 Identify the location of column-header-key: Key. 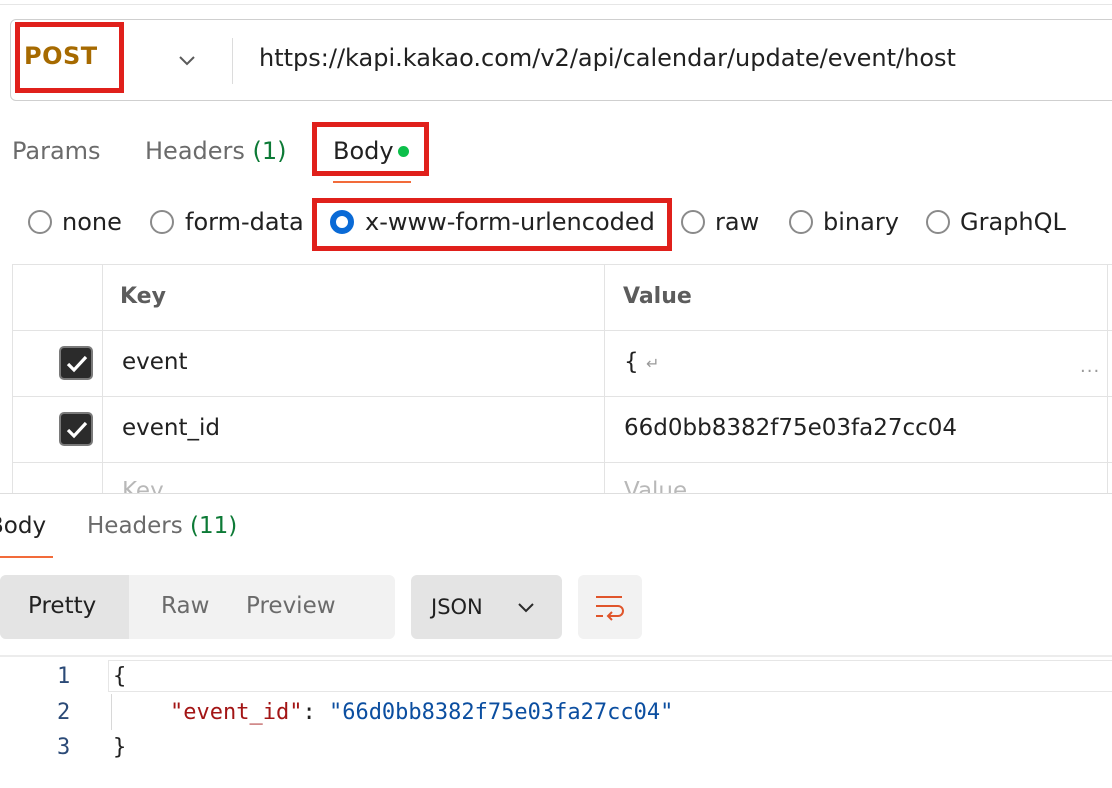
(143, 296).